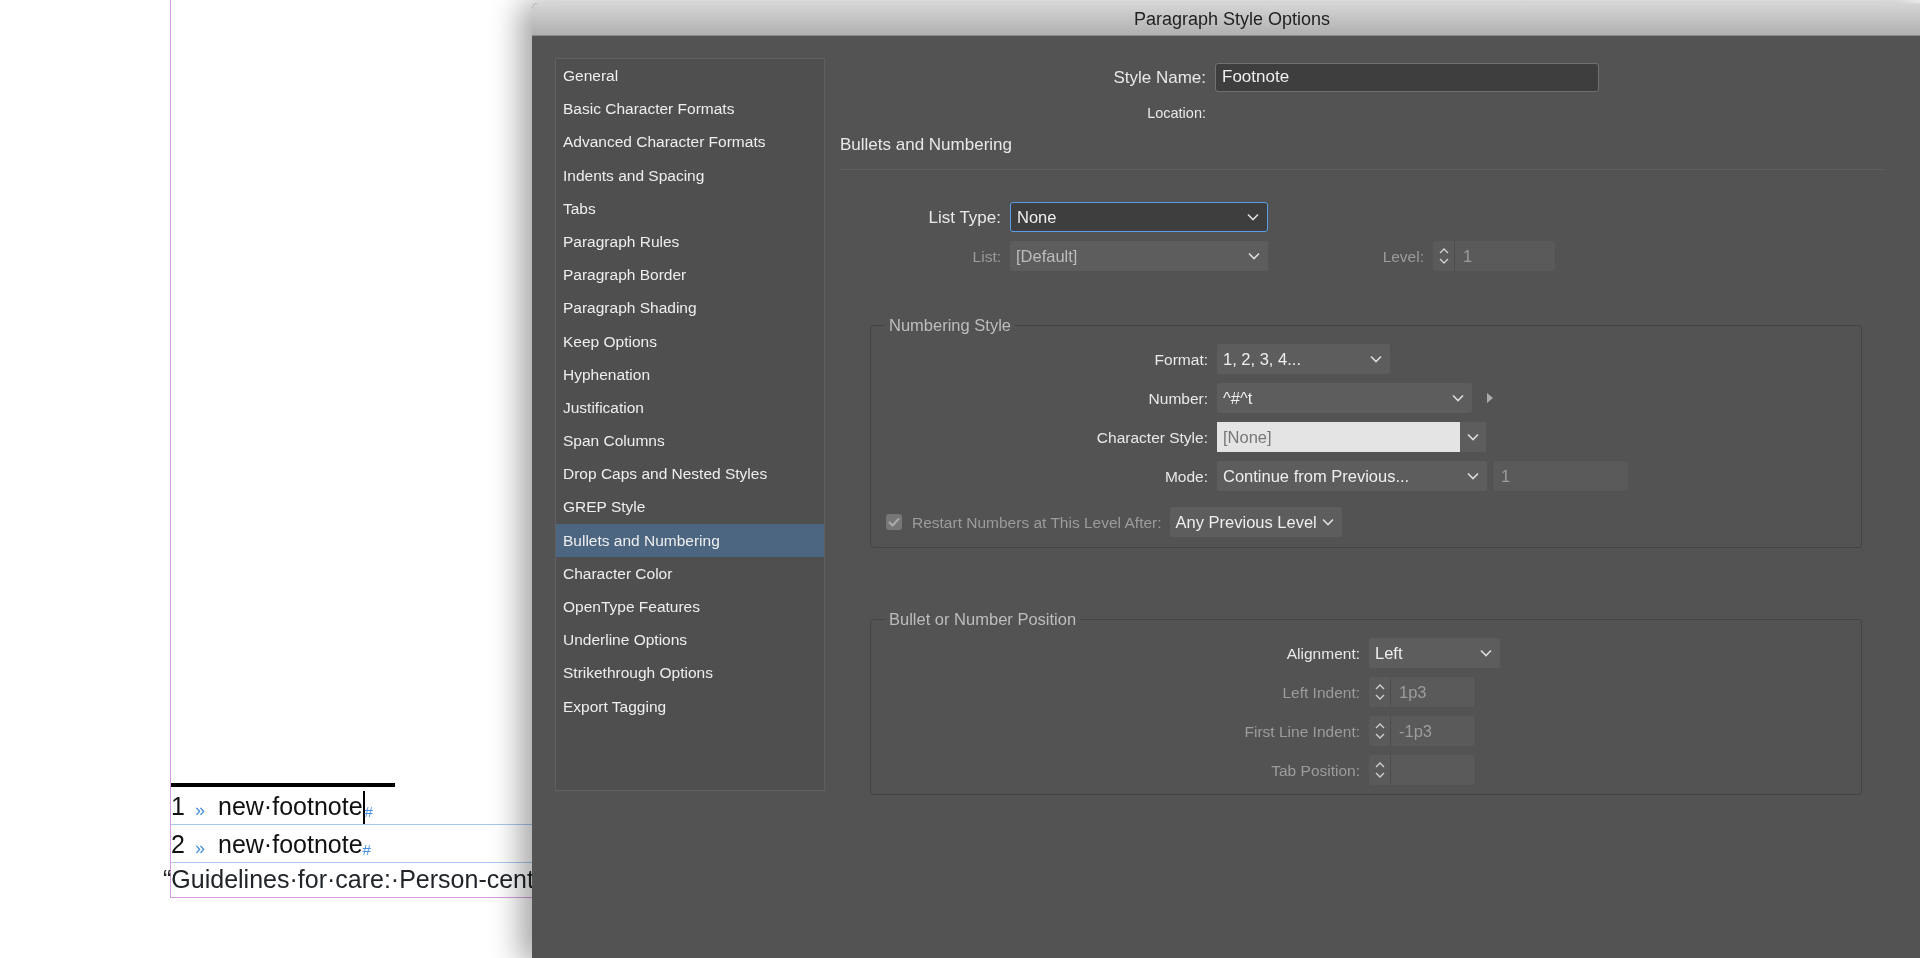  I want to click on category-item: Character Color, so click(690, 573).